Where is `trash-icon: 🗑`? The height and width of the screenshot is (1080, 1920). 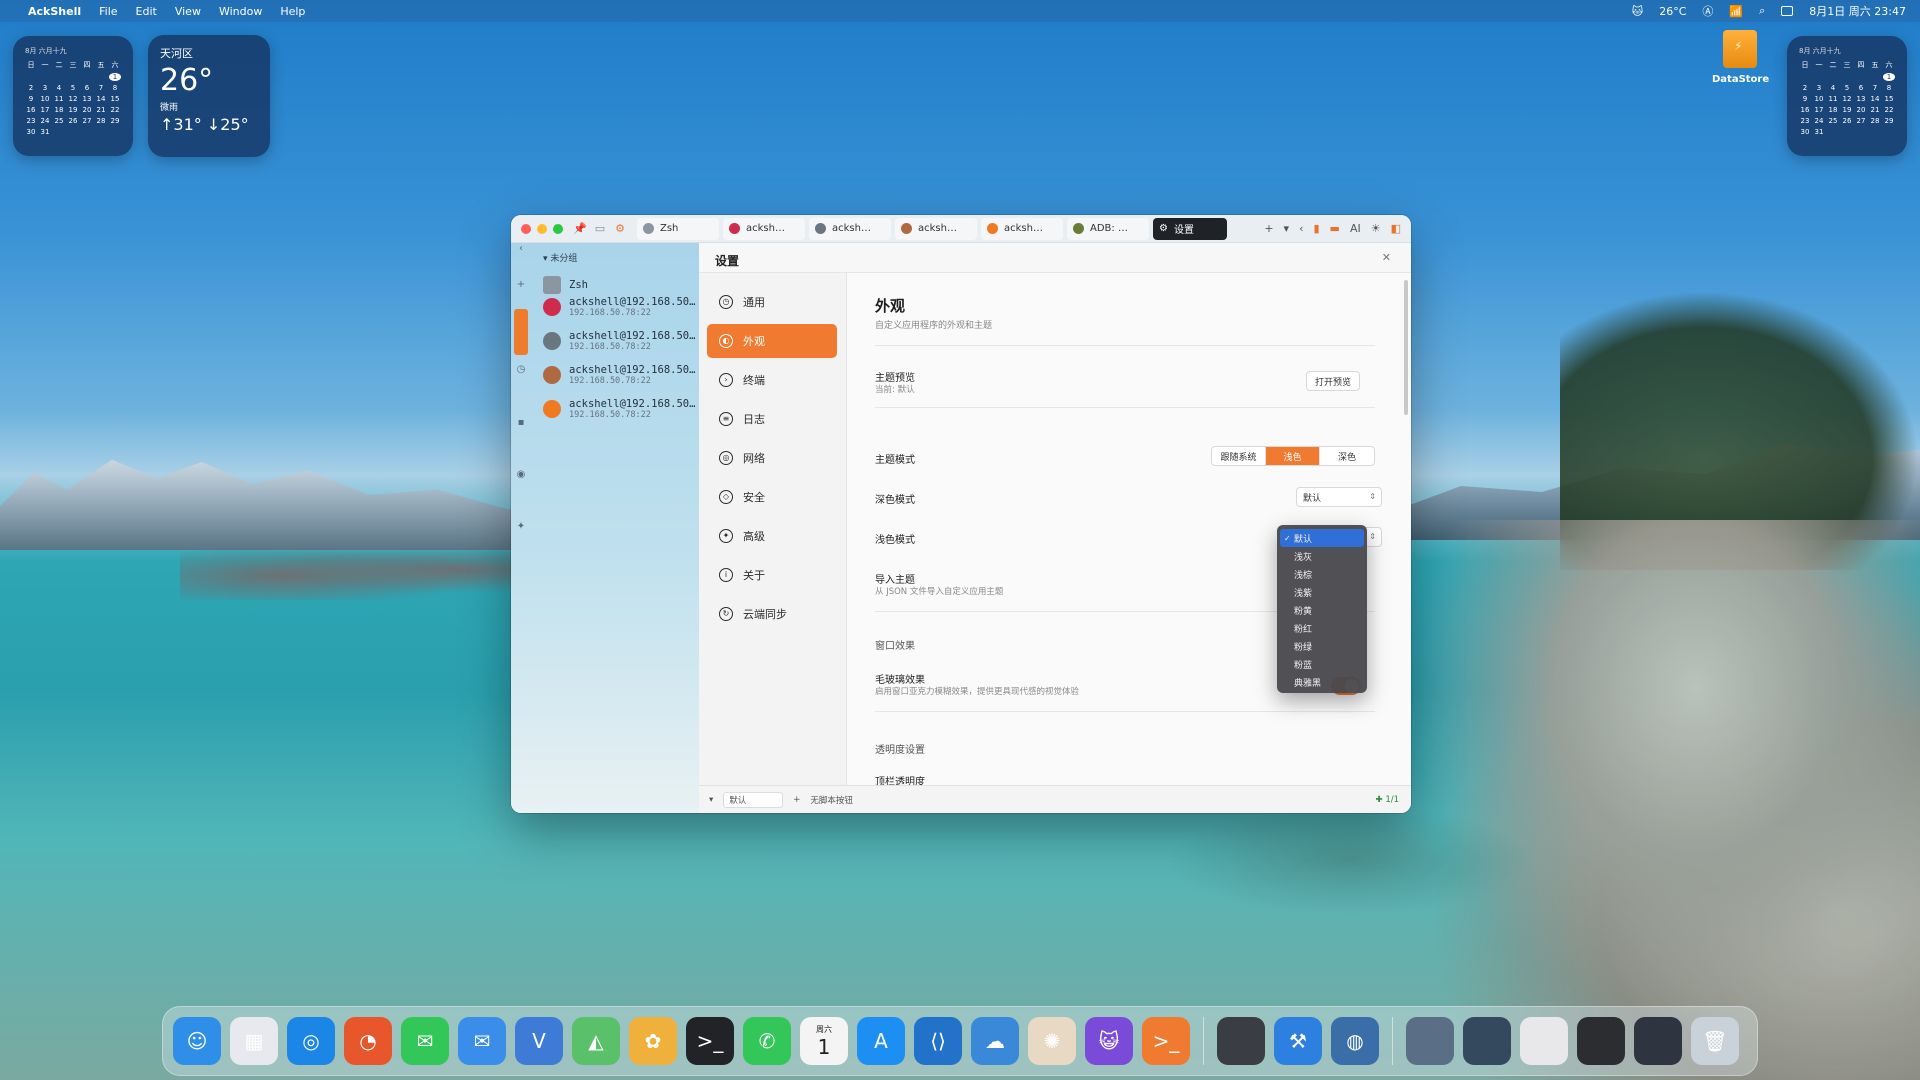
trash-icon: 🗑 is located at coordinates (1715, 1041).